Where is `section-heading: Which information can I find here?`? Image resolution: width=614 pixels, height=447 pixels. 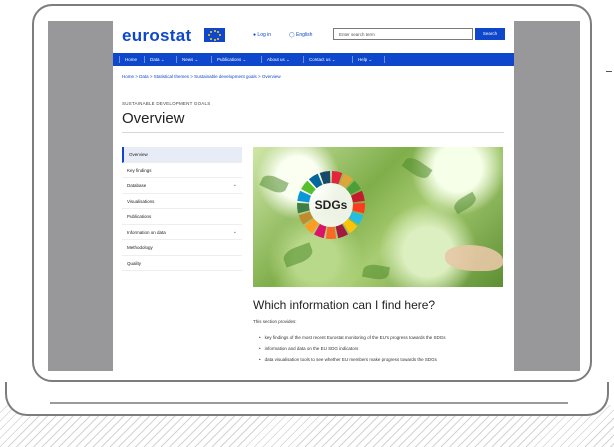 section-heading: Which information can I find here? is located at coordinates (344, 305).